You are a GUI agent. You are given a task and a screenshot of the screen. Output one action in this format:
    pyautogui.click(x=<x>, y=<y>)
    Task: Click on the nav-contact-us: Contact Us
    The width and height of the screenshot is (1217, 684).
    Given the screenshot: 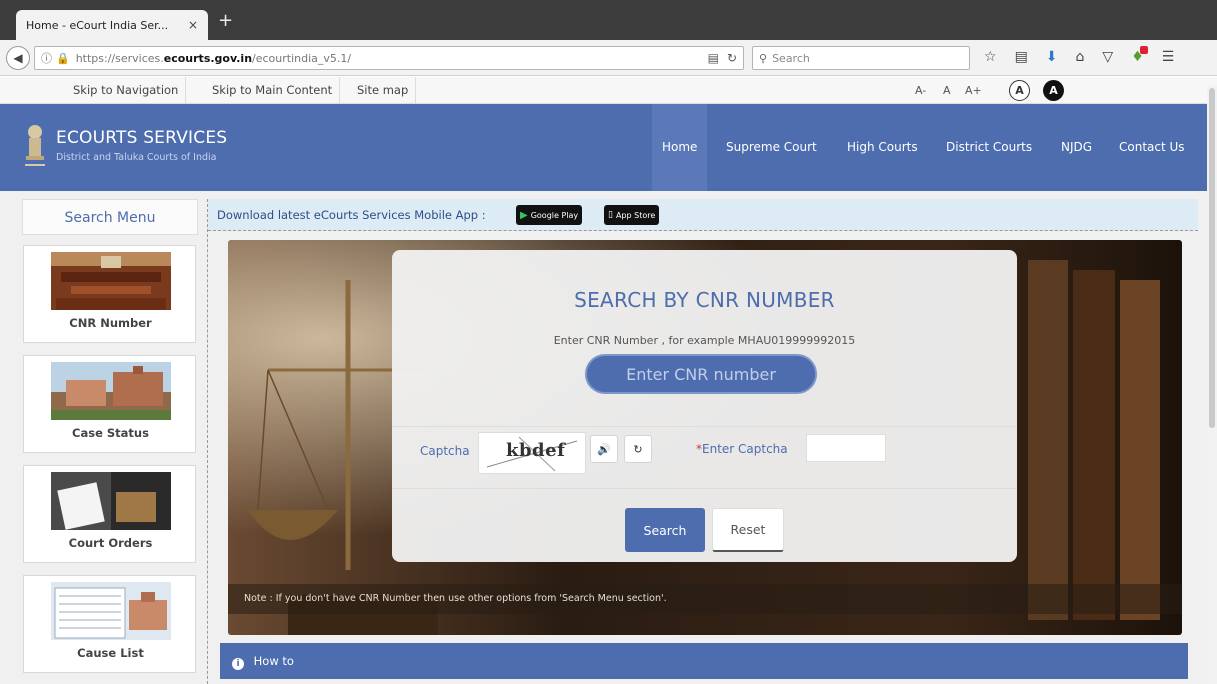 What is the action you would take?
    pyautogui.click(x=1152, y=147)
    